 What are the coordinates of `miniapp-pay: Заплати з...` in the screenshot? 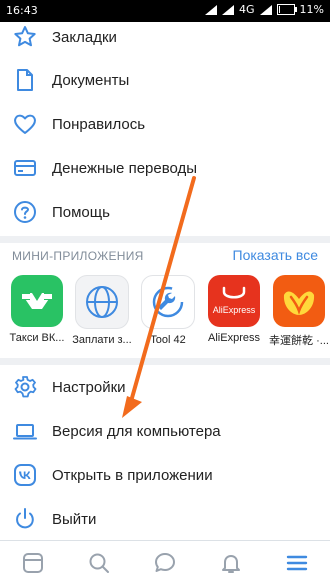 It's located at (102, 310).